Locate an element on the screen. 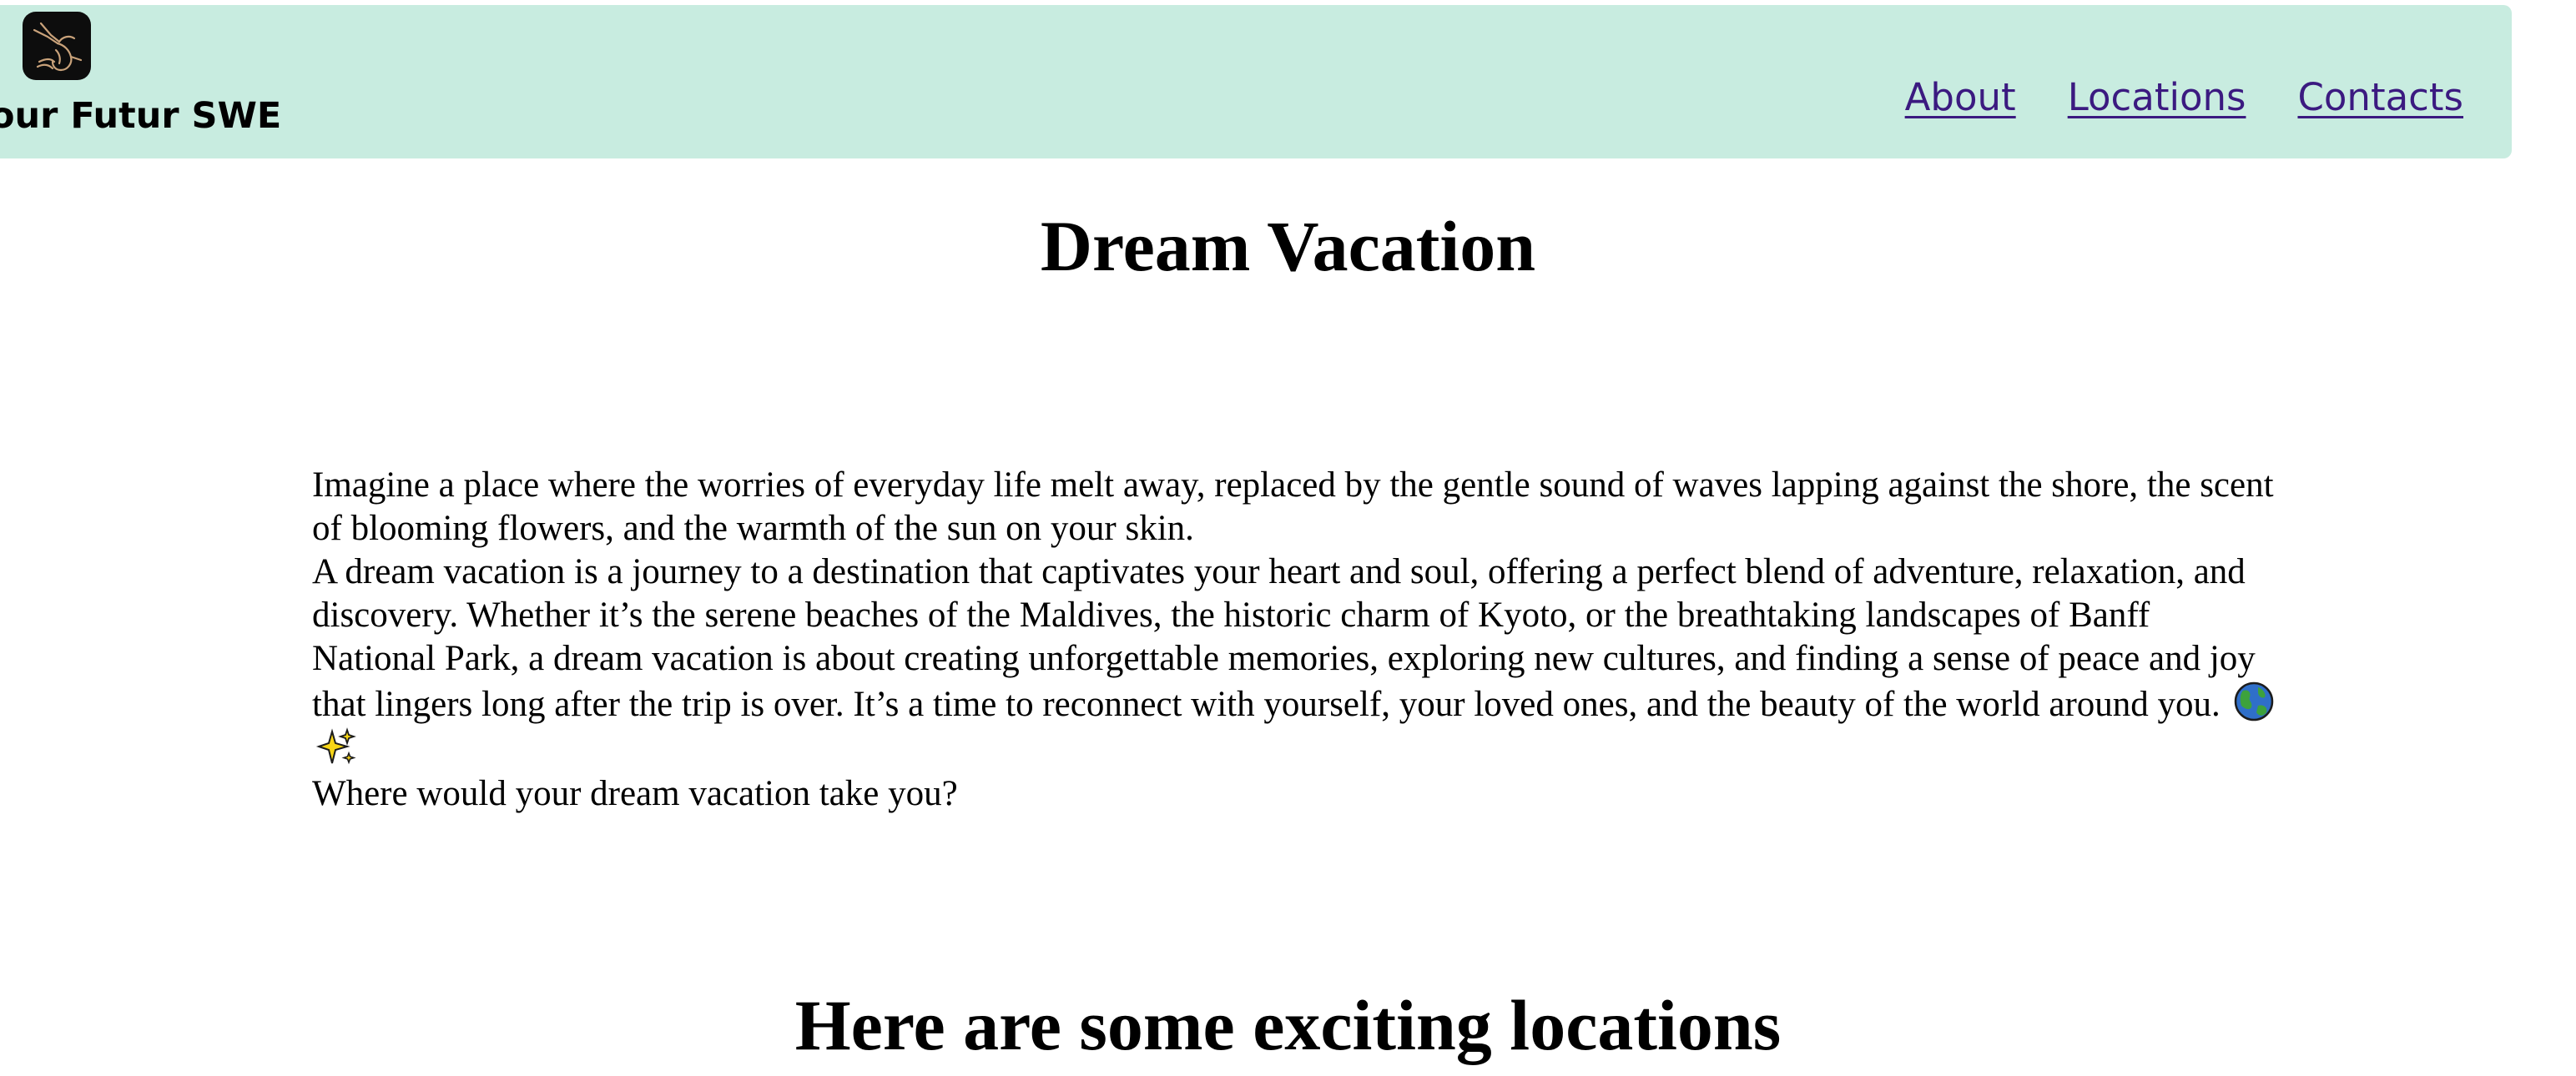  logo is located at coordinates (57, 46).